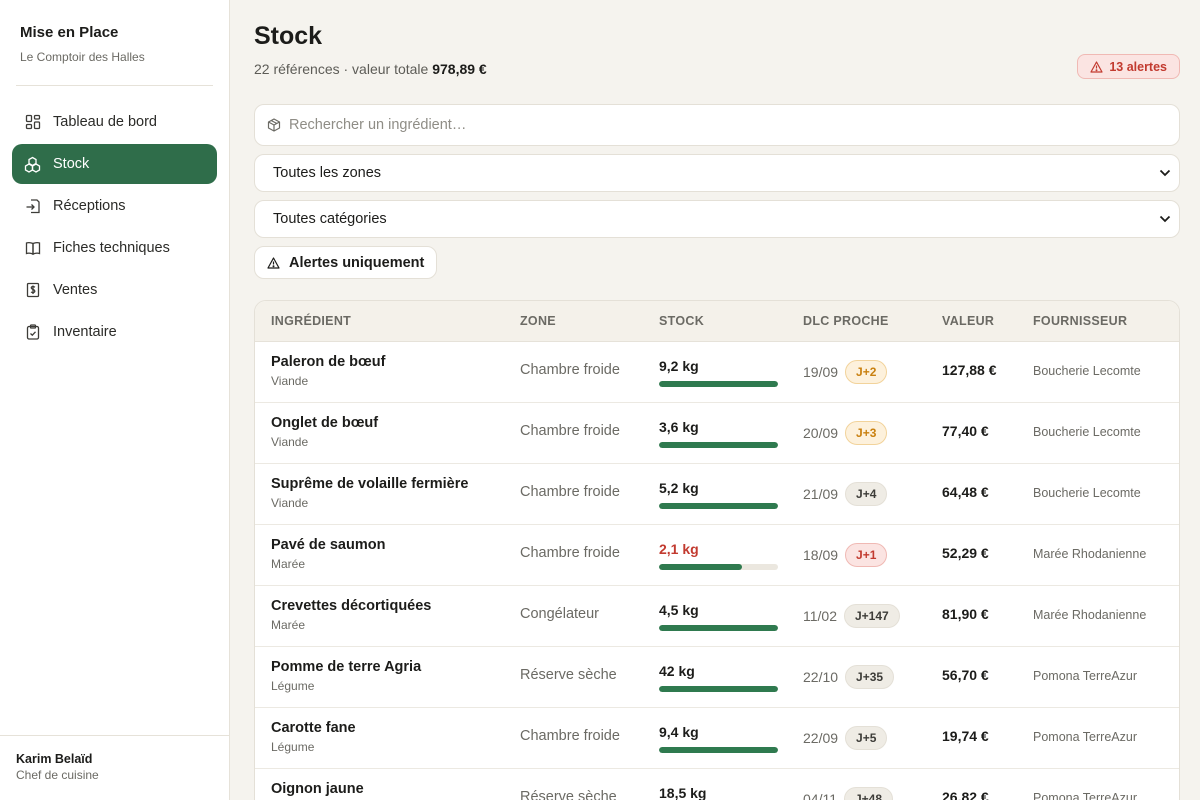 The height and width of the screenshot is (800, 1200). What do you see at coordinates (559, 614) in the screenshot?
I see `zone-cell: Congélateur` at bounding box center [559, 614].